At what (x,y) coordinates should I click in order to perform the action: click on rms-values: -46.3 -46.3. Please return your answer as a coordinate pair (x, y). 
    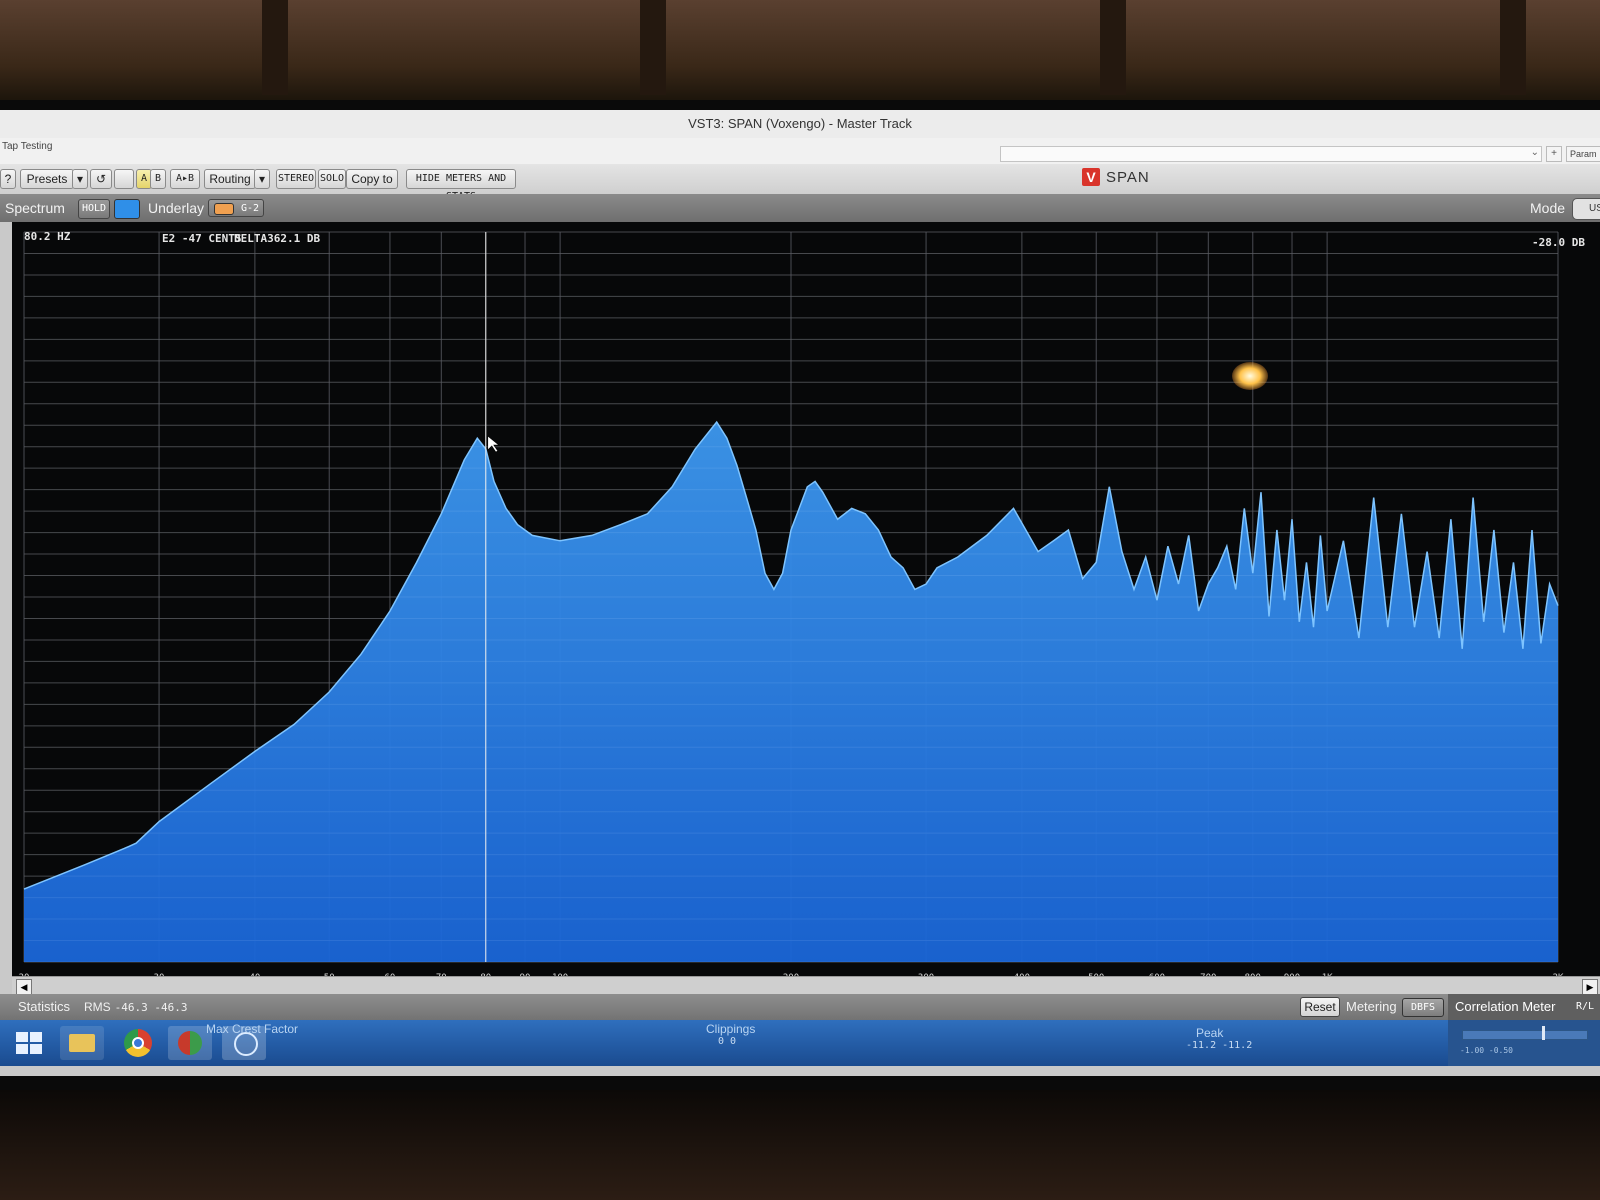
    Looking at the image, I should click on (151, 1007).